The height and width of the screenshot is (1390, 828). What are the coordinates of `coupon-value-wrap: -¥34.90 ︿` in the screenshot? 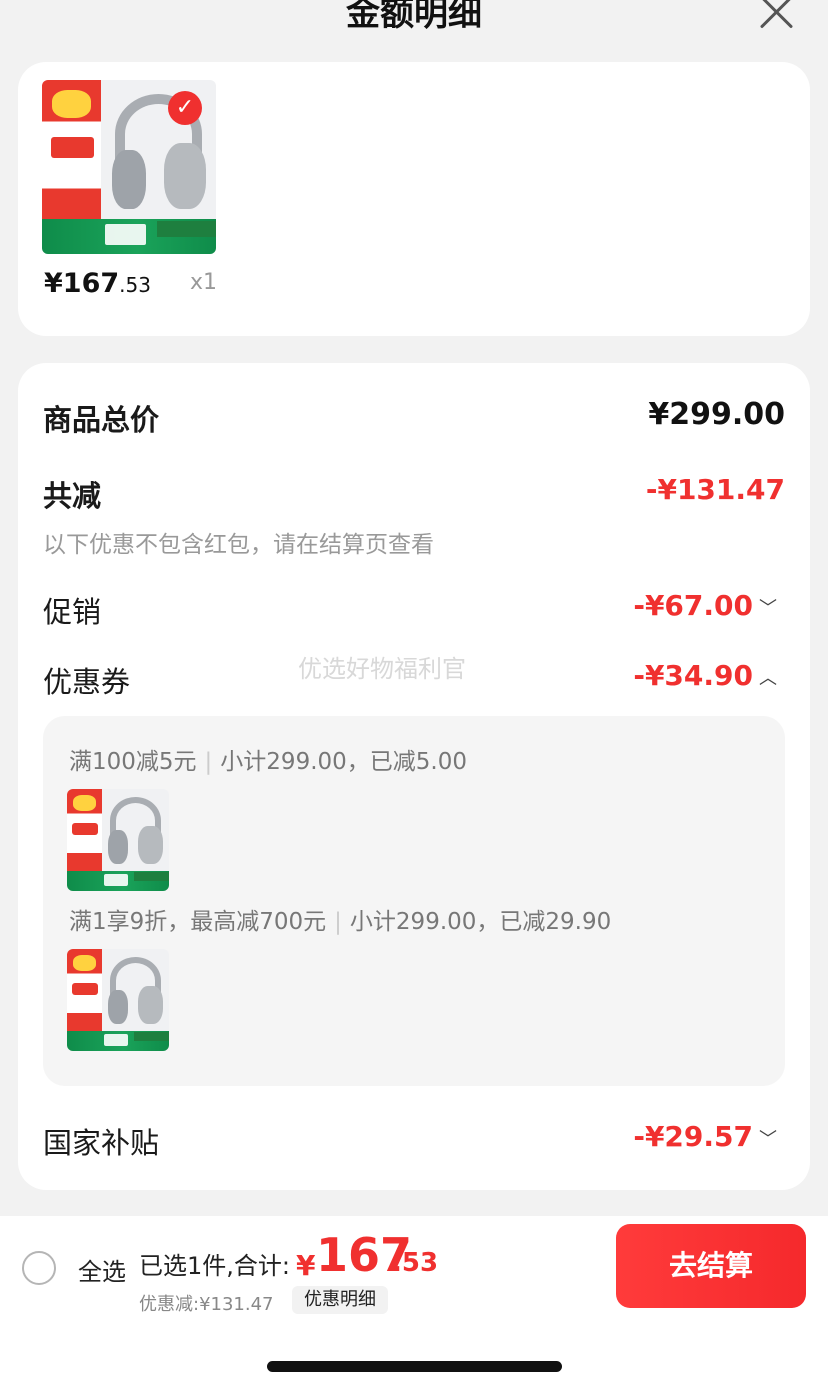 It's located at (705, 675).